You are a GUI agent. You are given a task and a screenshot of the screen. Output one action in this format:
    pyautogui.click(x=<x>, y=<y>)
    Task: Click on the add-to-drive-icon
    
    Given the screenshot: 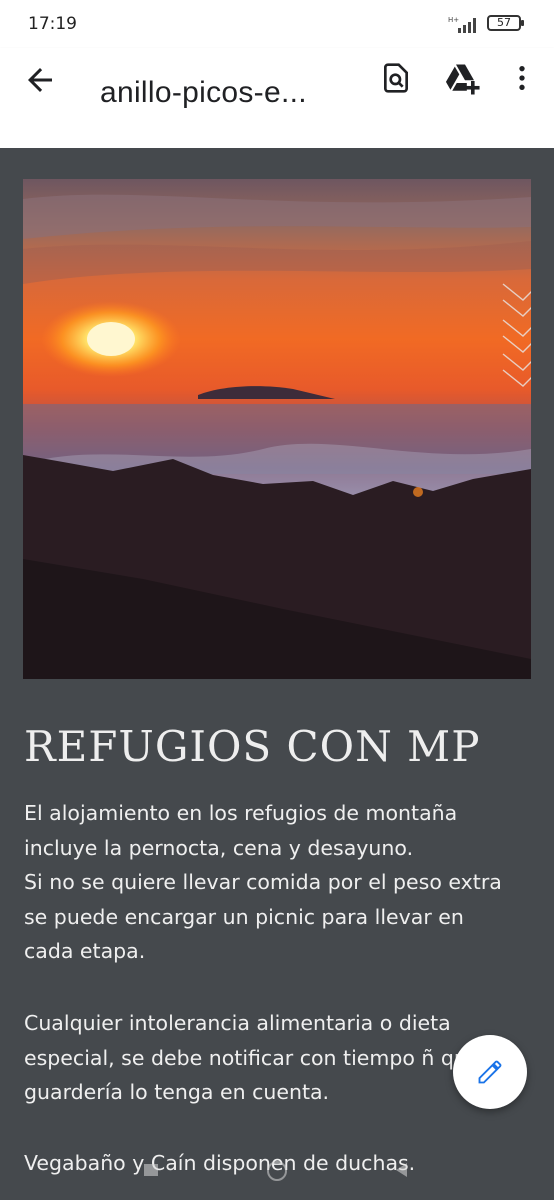 What is the action you would take?
    pyautogui.click(x=462, y=78)
    